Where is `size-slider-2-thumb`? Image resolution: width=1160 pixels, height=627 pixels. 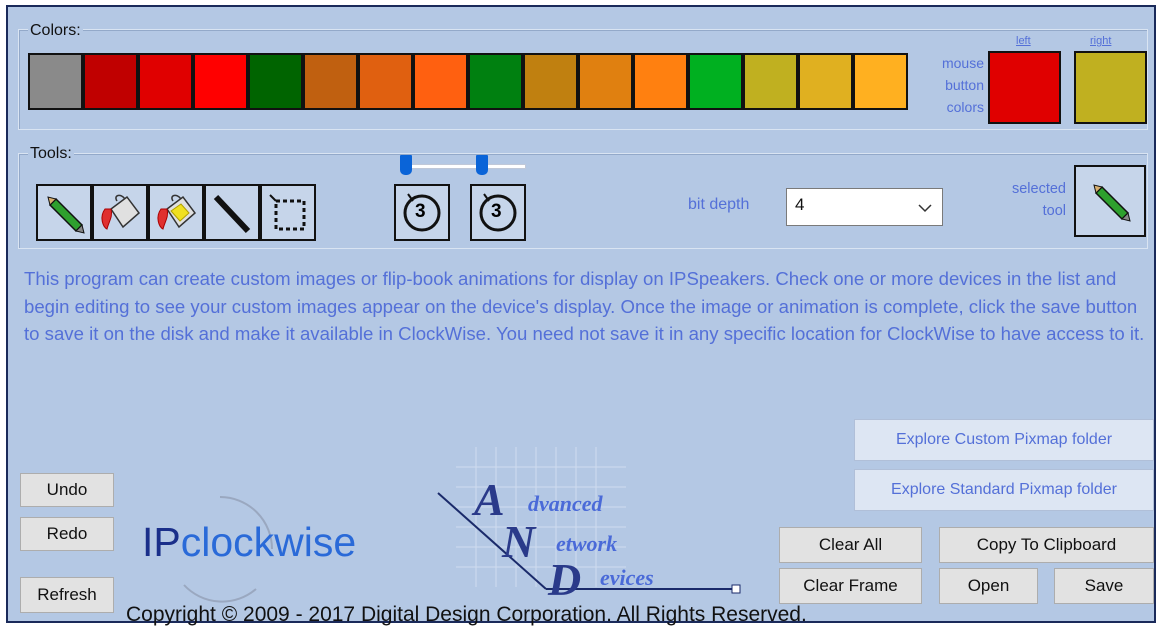 size-slider-2-thumb is located at coordinates (482, 165).